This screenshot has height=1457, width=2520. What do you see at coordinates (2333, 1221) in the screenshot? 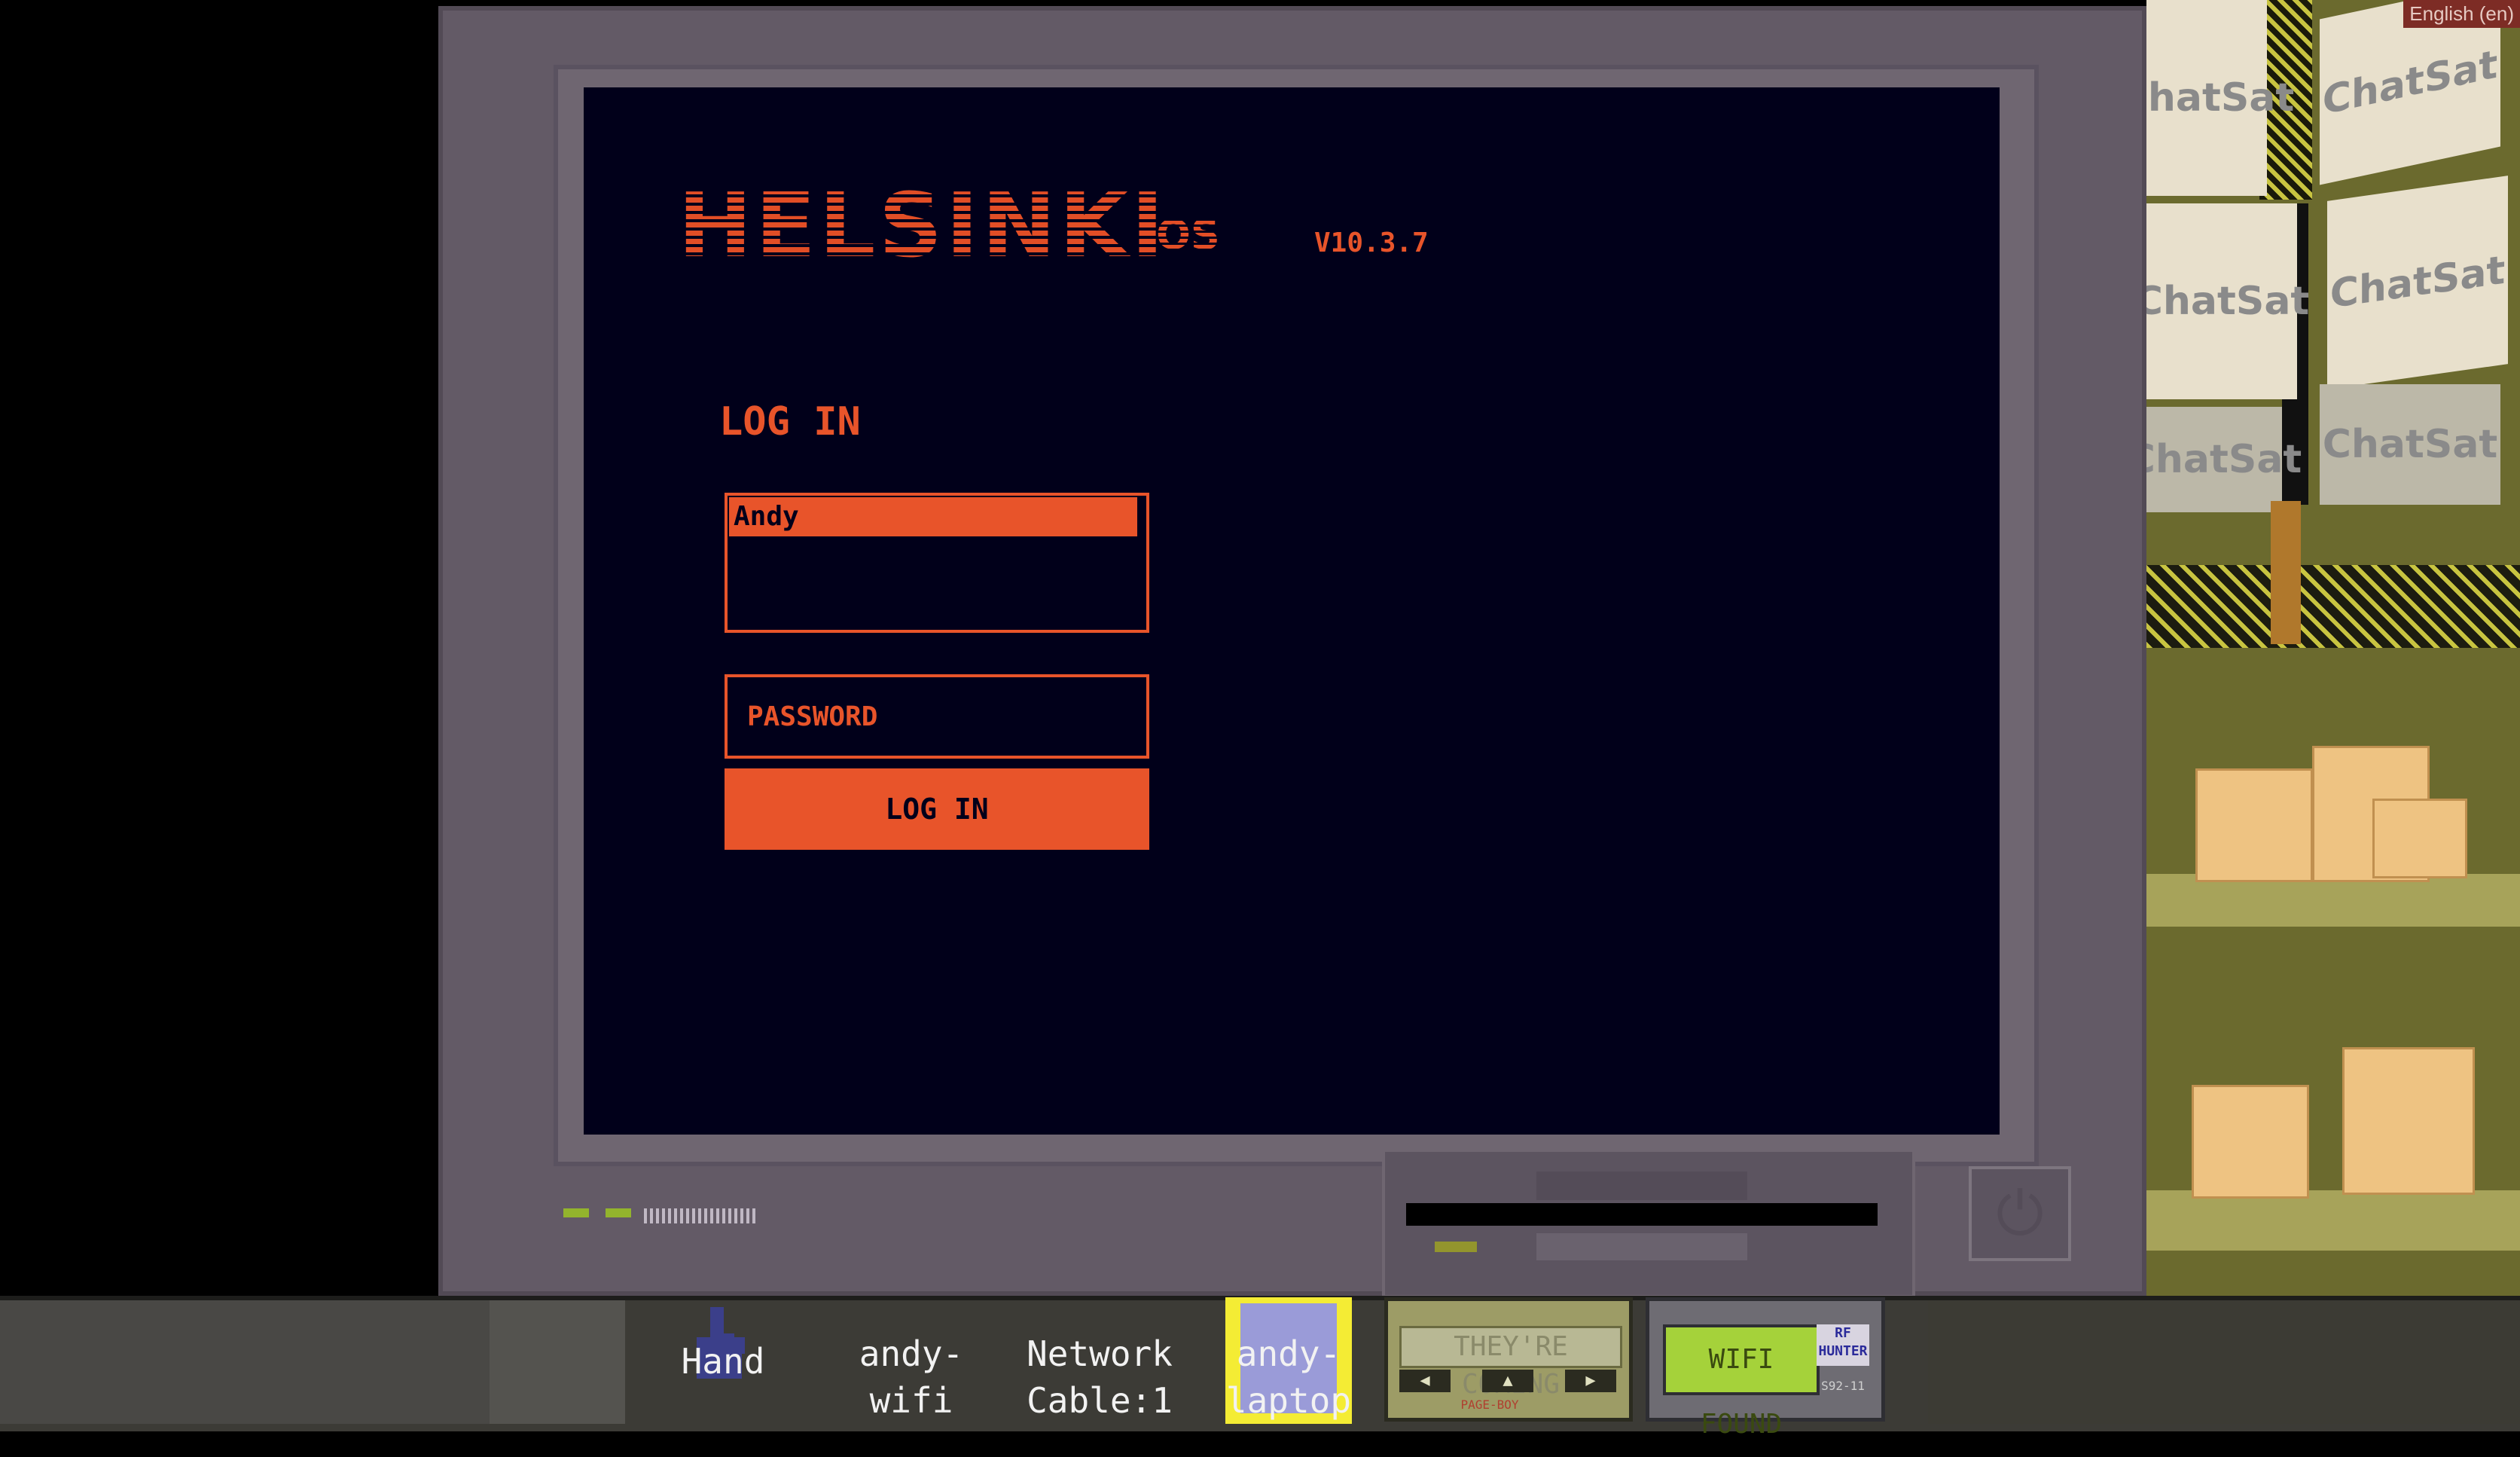
I see `shelf` at bounding box center [2333, 1221].